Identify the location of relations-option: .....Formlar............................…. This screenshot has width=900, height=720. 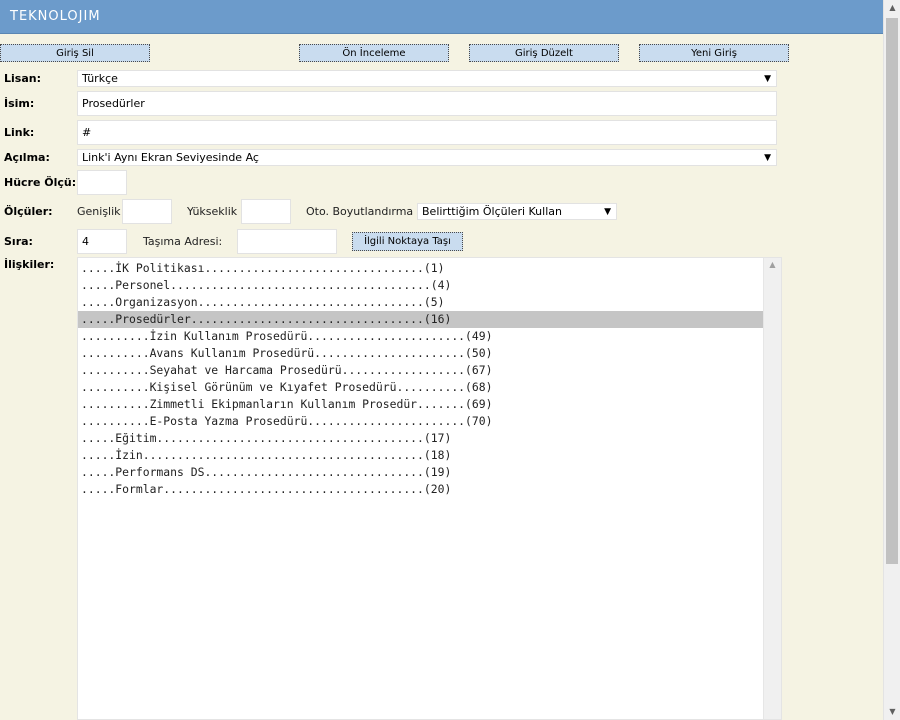
(421, 489).